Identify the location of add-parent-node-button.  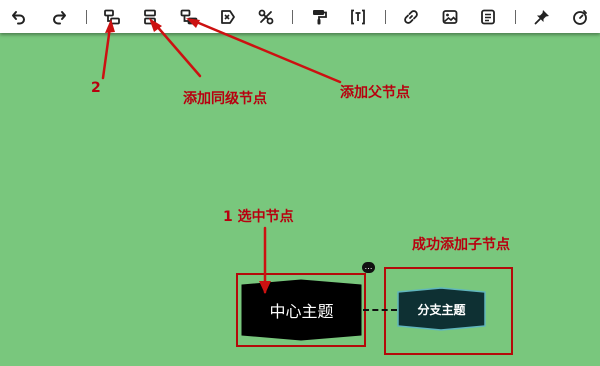
(189, 17).